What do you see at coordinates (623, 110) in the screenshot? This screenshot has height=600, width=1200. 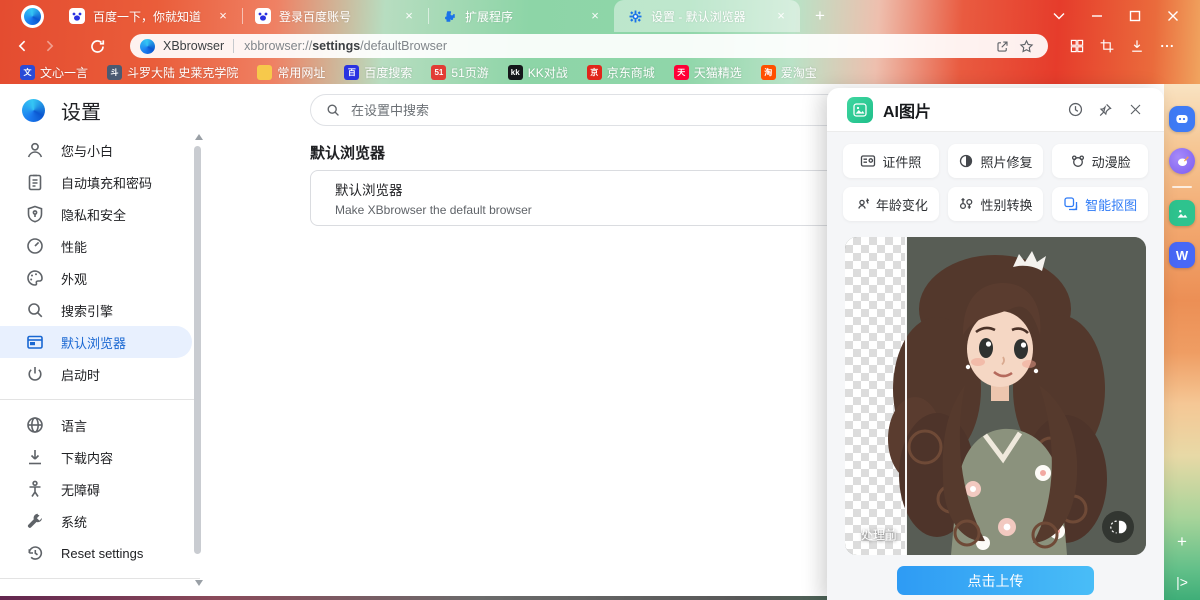 I see `settings-search-input` at bounding box center [623, 110].